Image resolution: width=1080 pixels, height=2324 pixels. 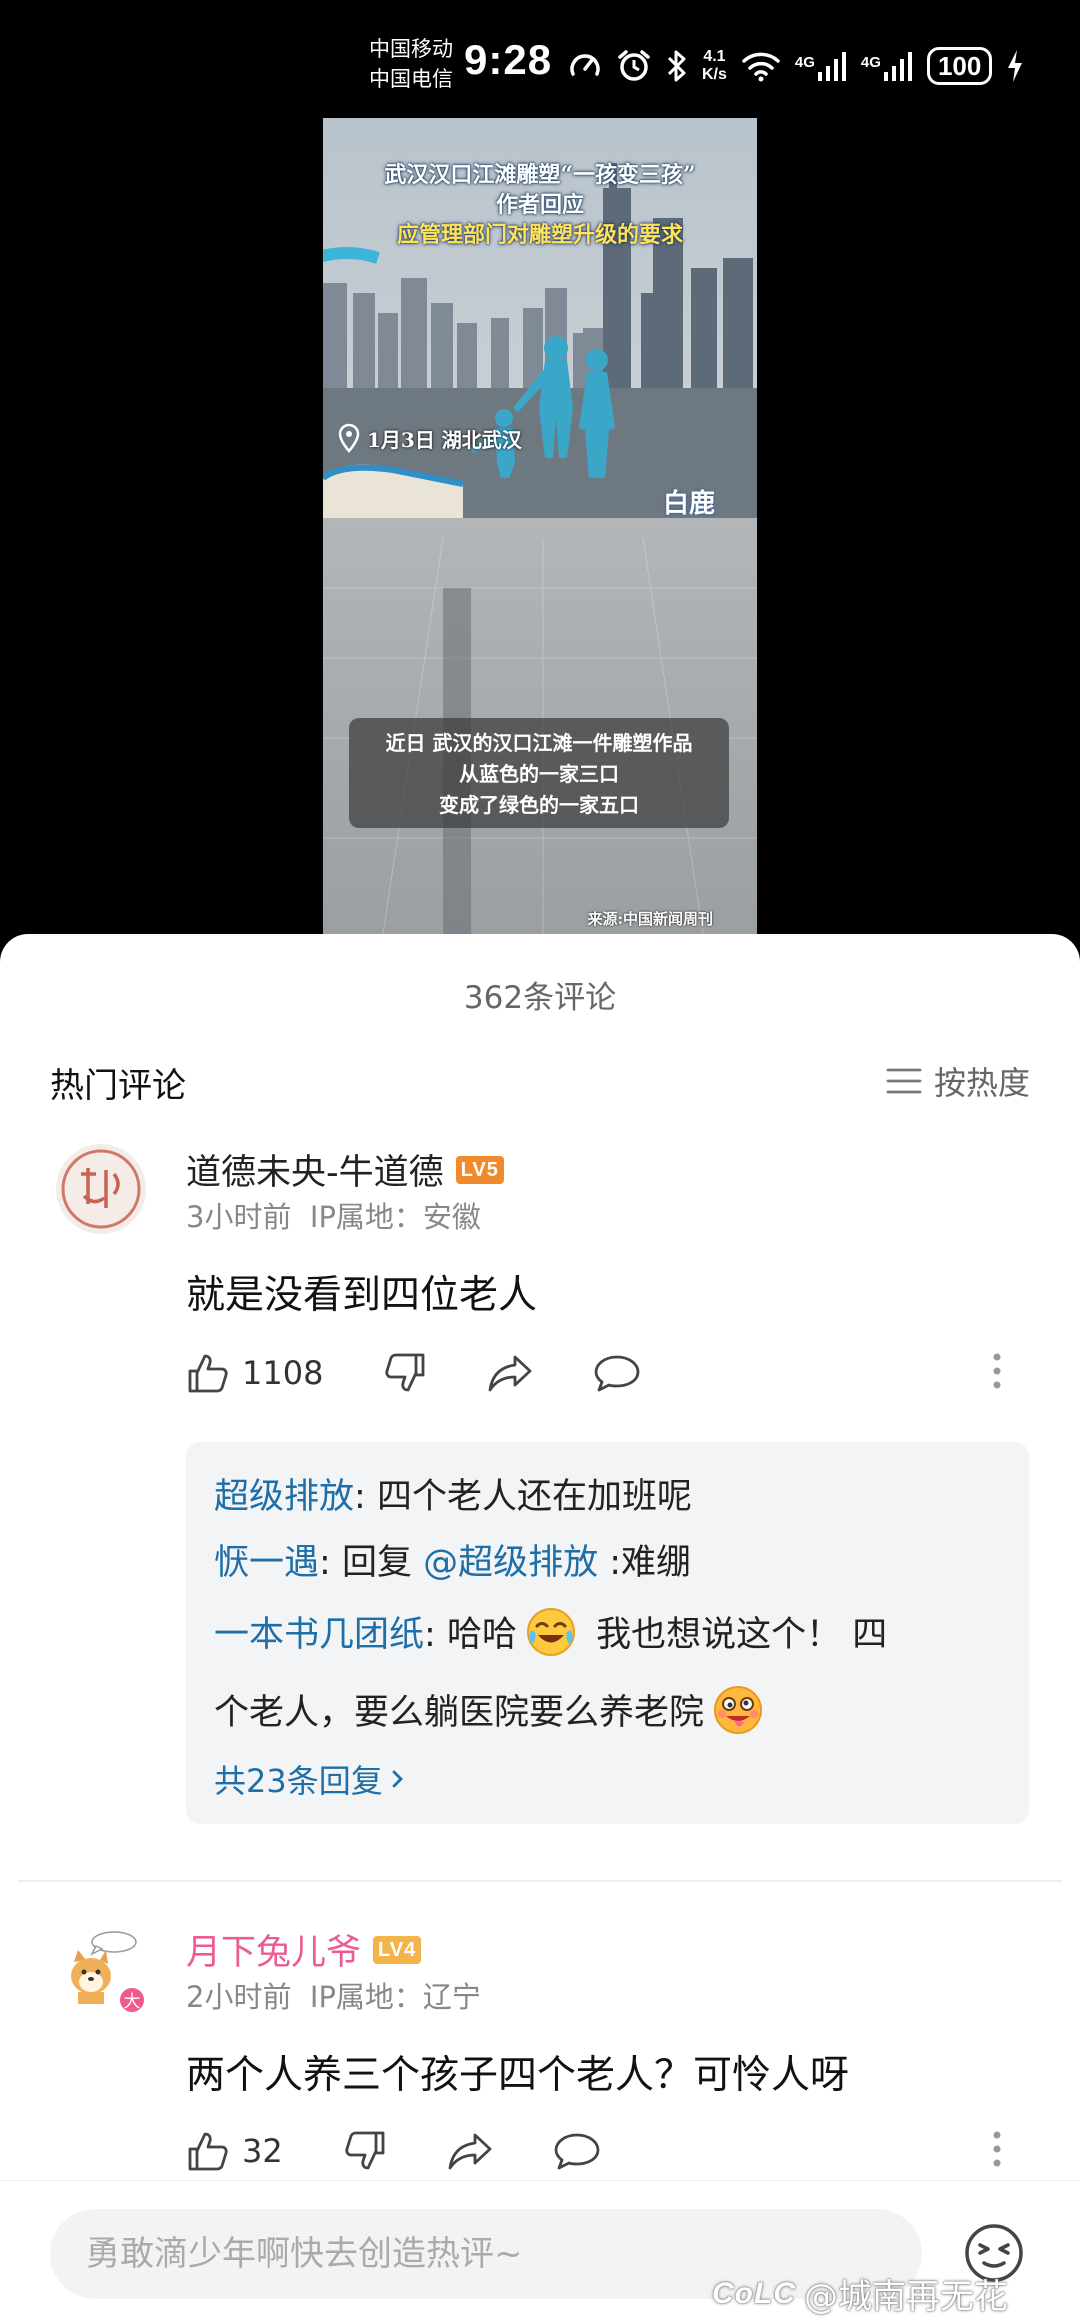 I want to click on reply-text-line-2: 个老人，要么躺医院要么养老院, so click(x=459, y=1713).